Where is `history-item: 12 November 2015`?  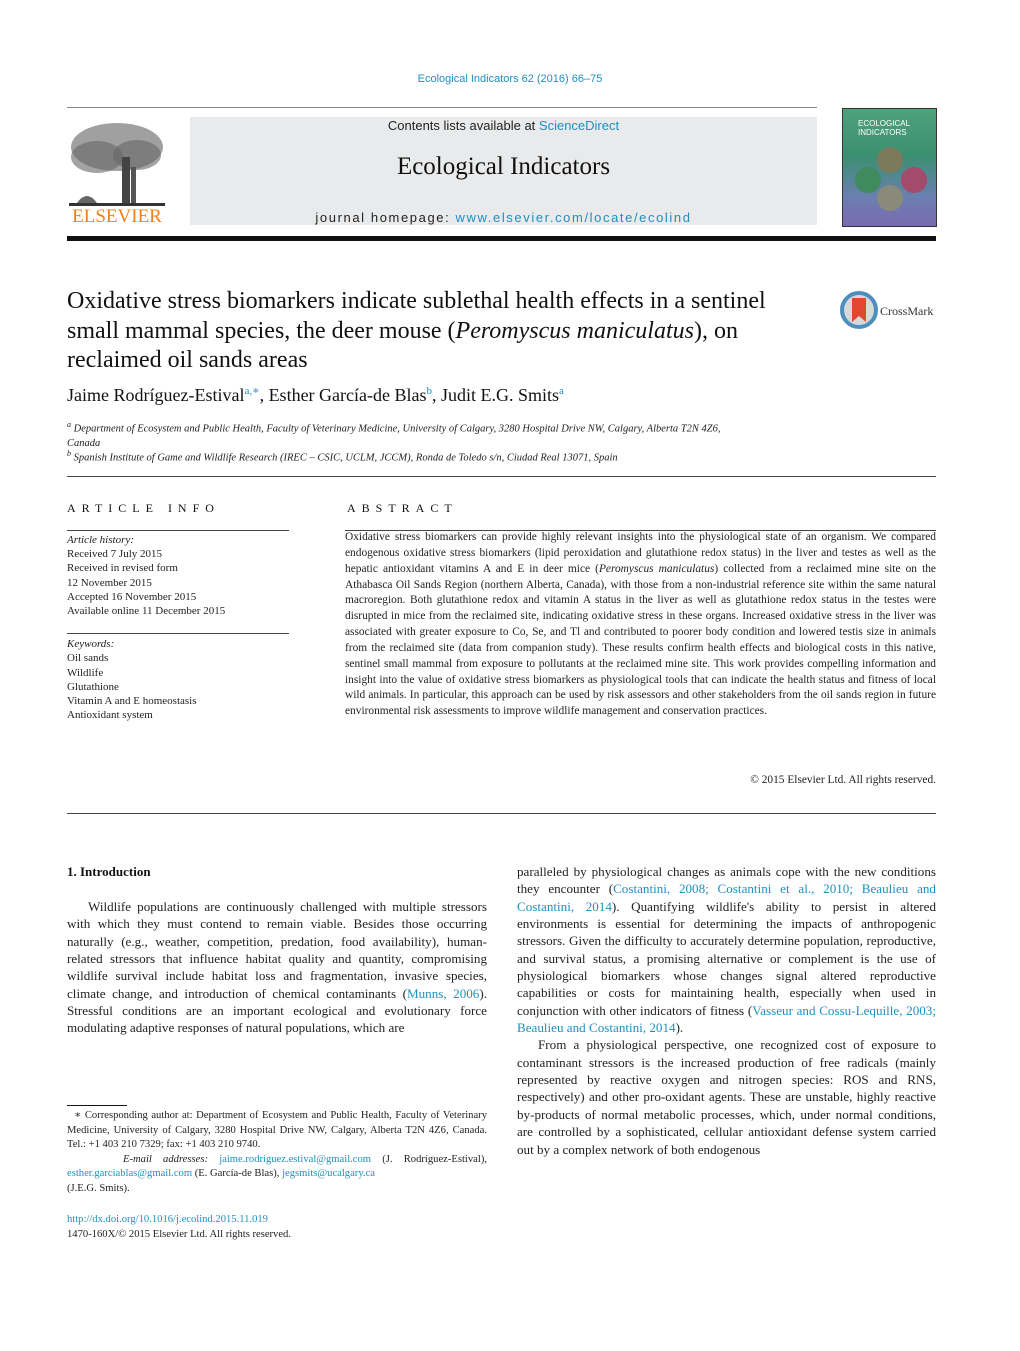 history-item: 12 November 2015 is located at coordinates (109, 583).